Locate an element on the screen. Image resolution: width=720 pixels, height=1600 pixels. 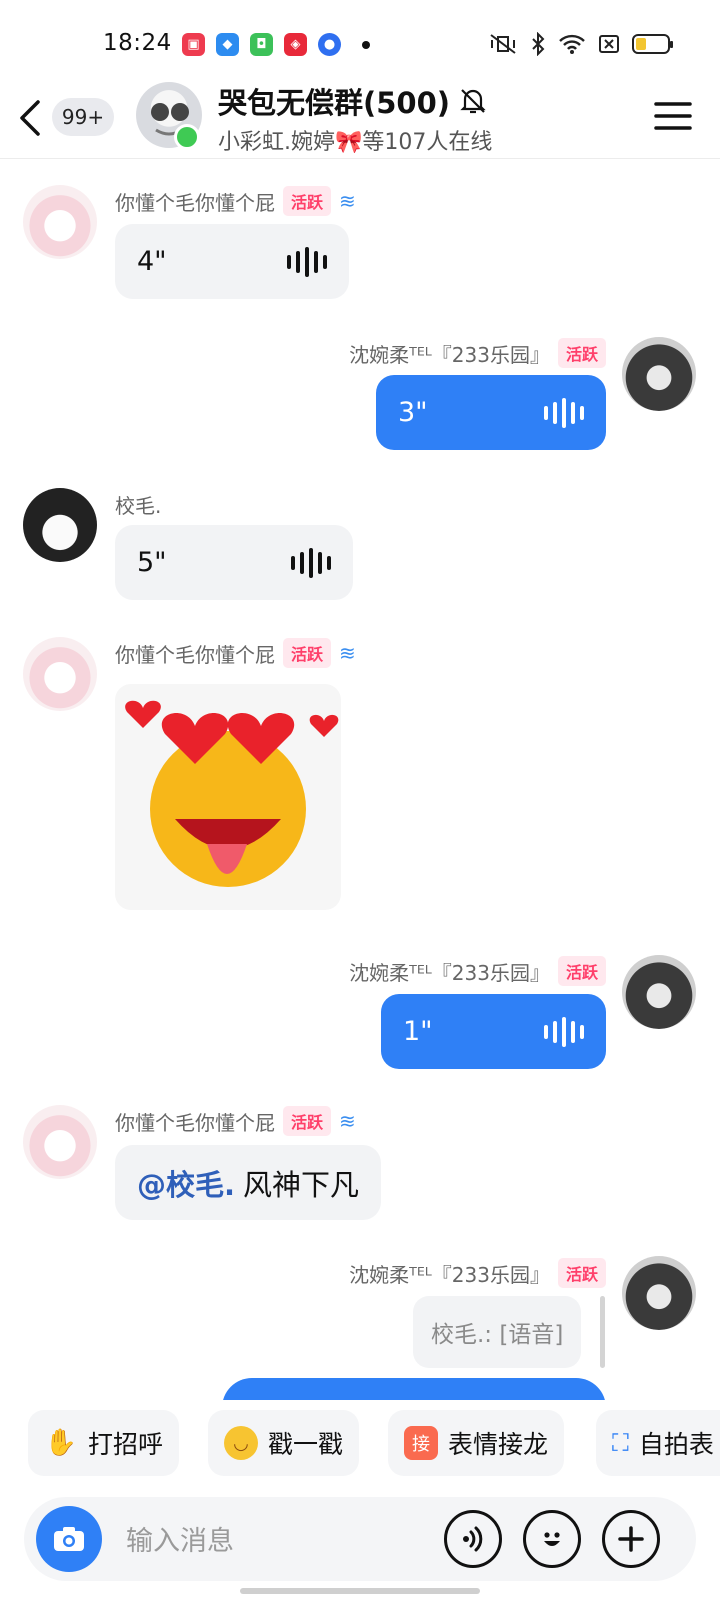
bluetooth-icon is located at coordinates (538, 44).